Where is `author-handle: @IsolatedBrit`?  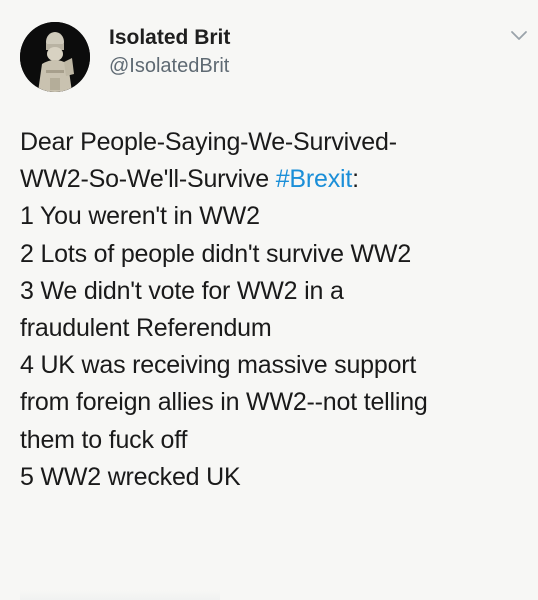
author-handle: @IsolatedBrit is located at coordinates (169, 66).